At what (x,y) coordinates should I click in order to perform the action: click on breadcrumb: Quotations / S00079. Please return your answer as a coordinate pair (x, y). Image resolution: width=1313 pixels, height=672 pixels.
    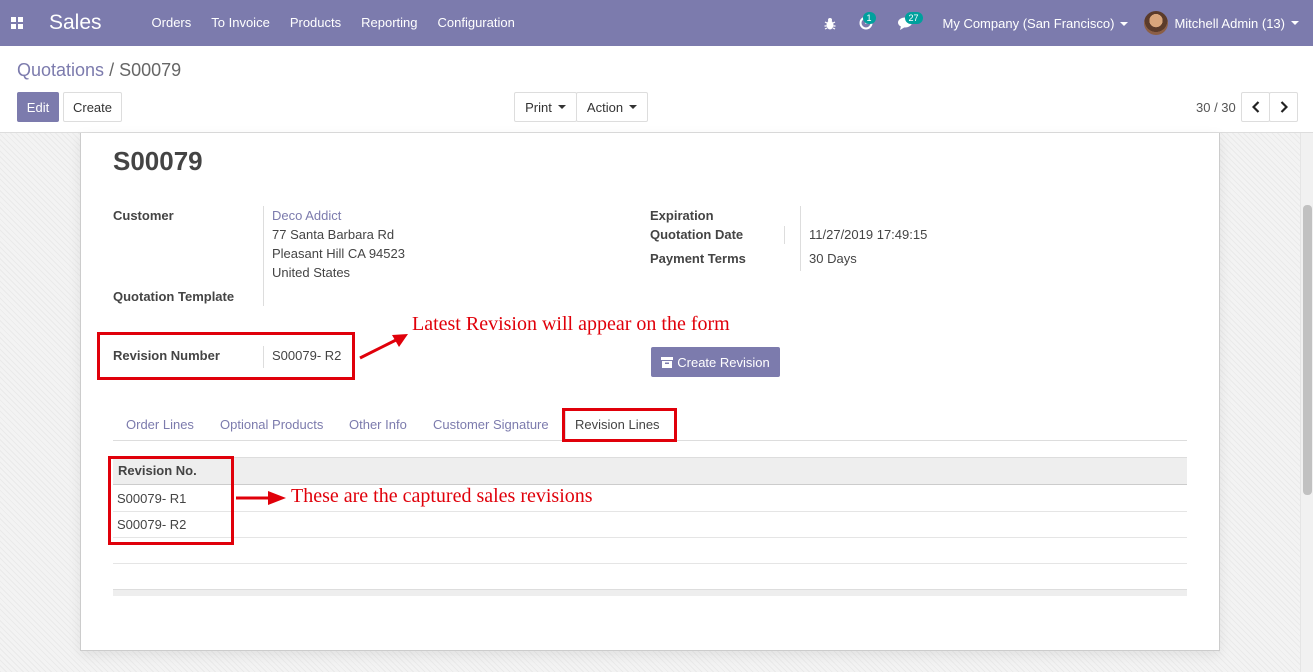
    Looking at the image, I should click on (99, 70).